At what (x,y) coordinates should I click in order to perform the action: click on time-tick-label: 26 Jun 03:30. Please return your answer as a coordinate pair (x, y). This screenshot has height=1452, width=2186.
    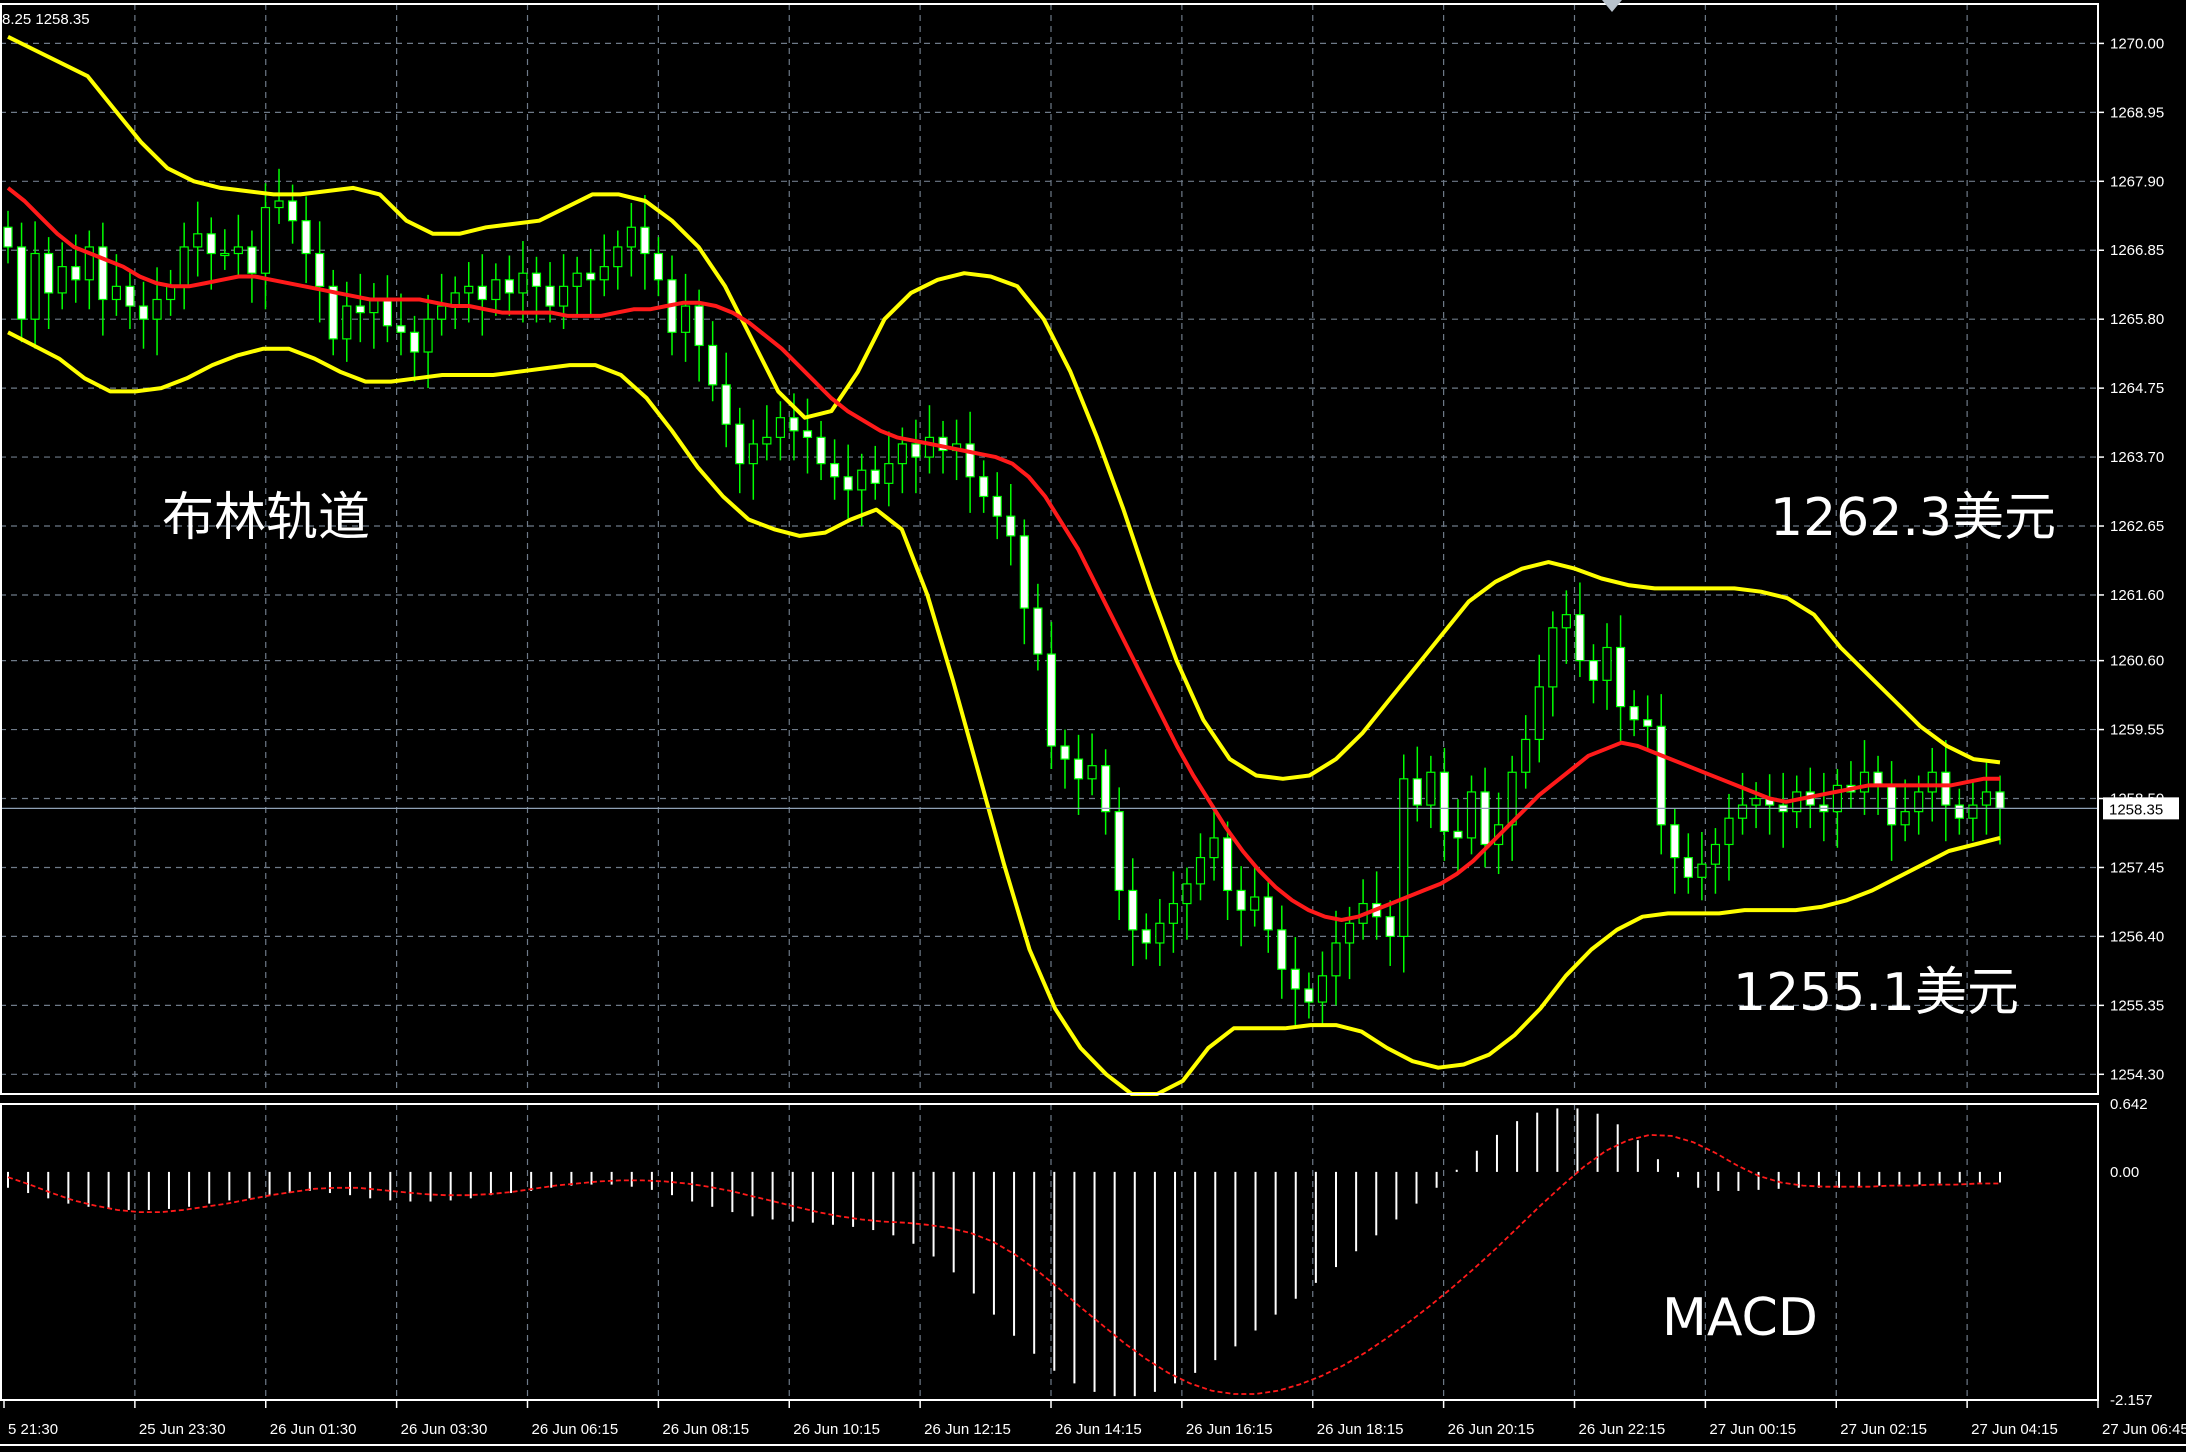
    Looking at the image, I should click on (444, 1429).